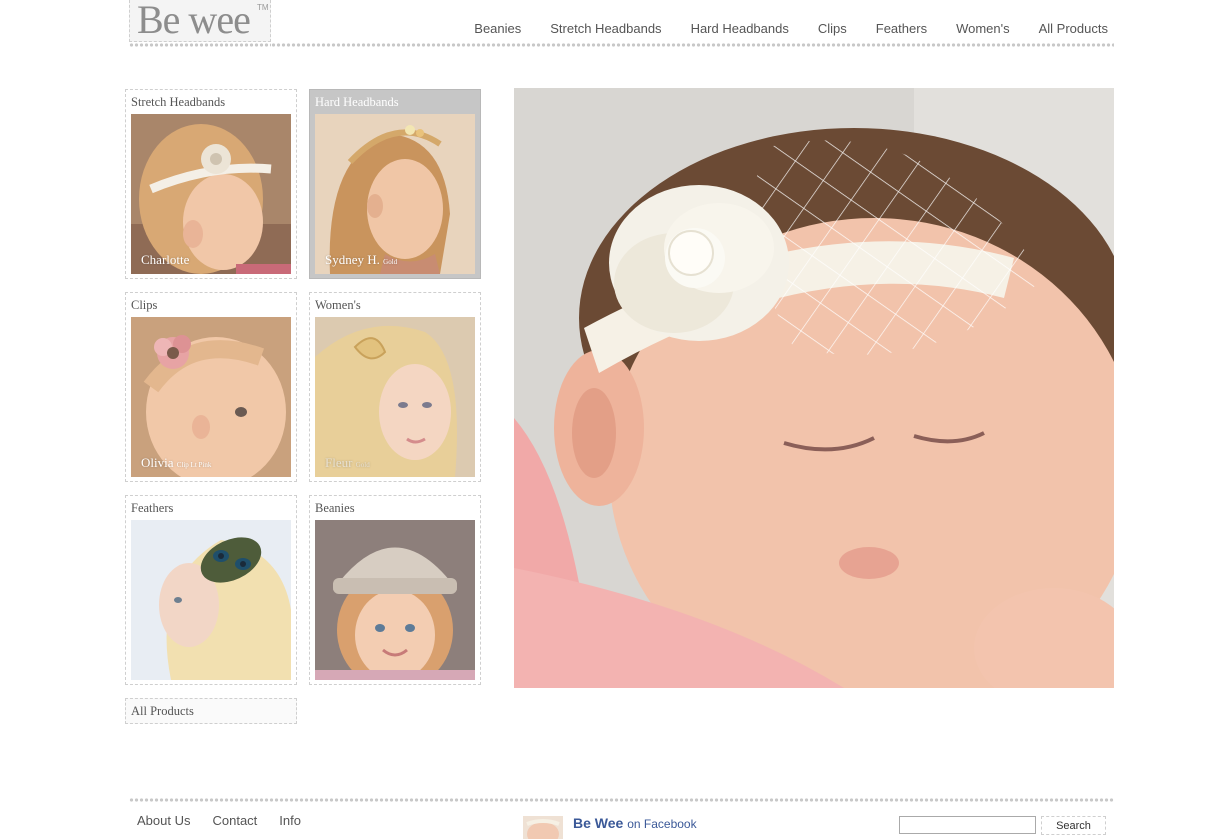 This screenshot has width=1230, height=839. What do you see at coordinates (178, 102) in the screenshot?
I see `category-title: Stretch Headbands` at bounding box center [178, 102].